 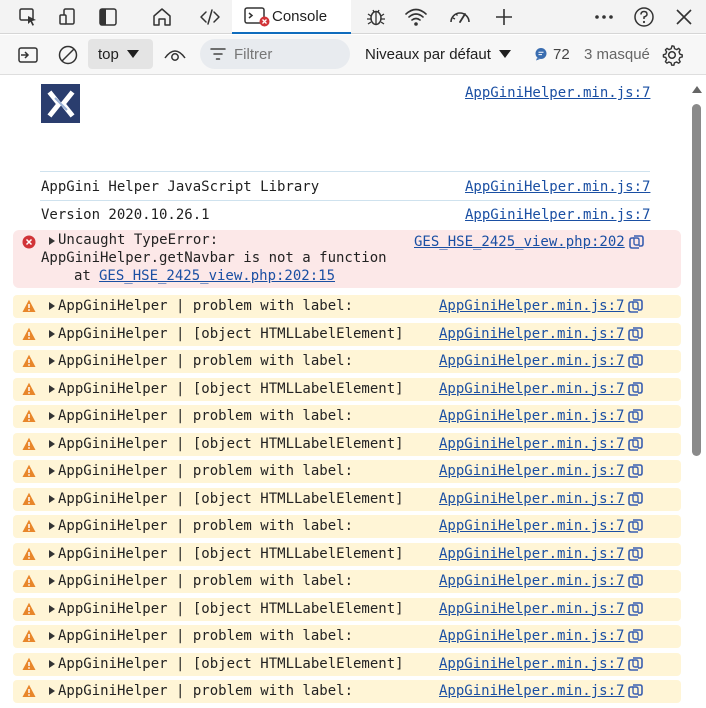 I want to click on settings-gear-icon, so click(x=672, y=55).